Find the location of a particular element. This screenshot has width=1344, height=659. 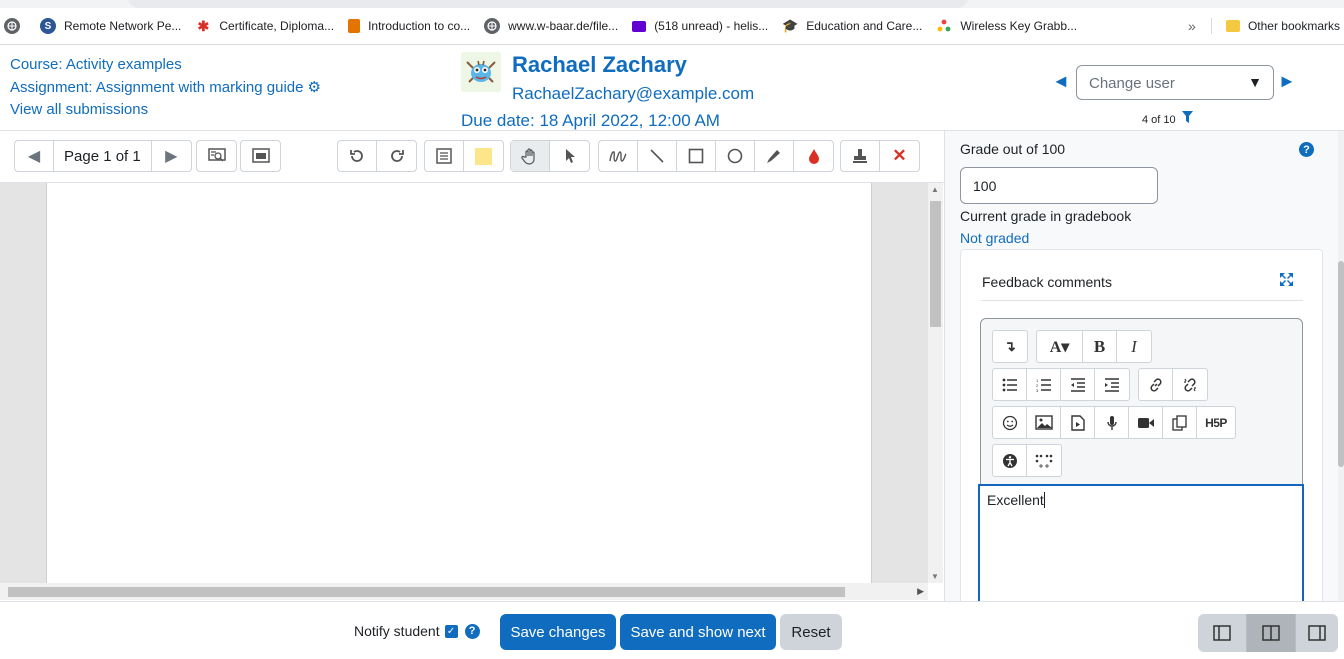

viewer-vertical-scrollbar: ▲ ▼ is located at coordinates (935, 383).